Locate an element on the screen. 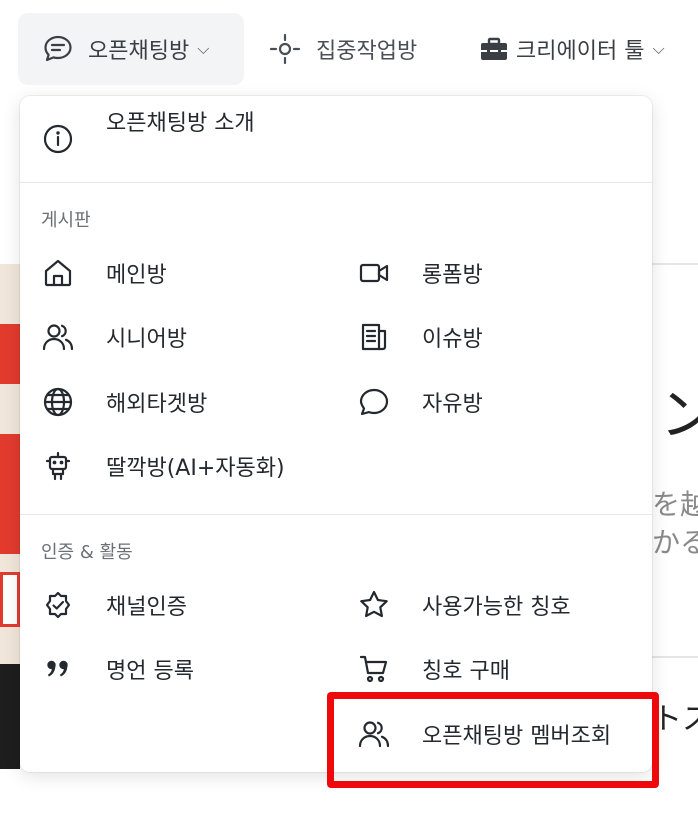  menu-item-label: 해외타겟방 is located at coordinates (157, 404).